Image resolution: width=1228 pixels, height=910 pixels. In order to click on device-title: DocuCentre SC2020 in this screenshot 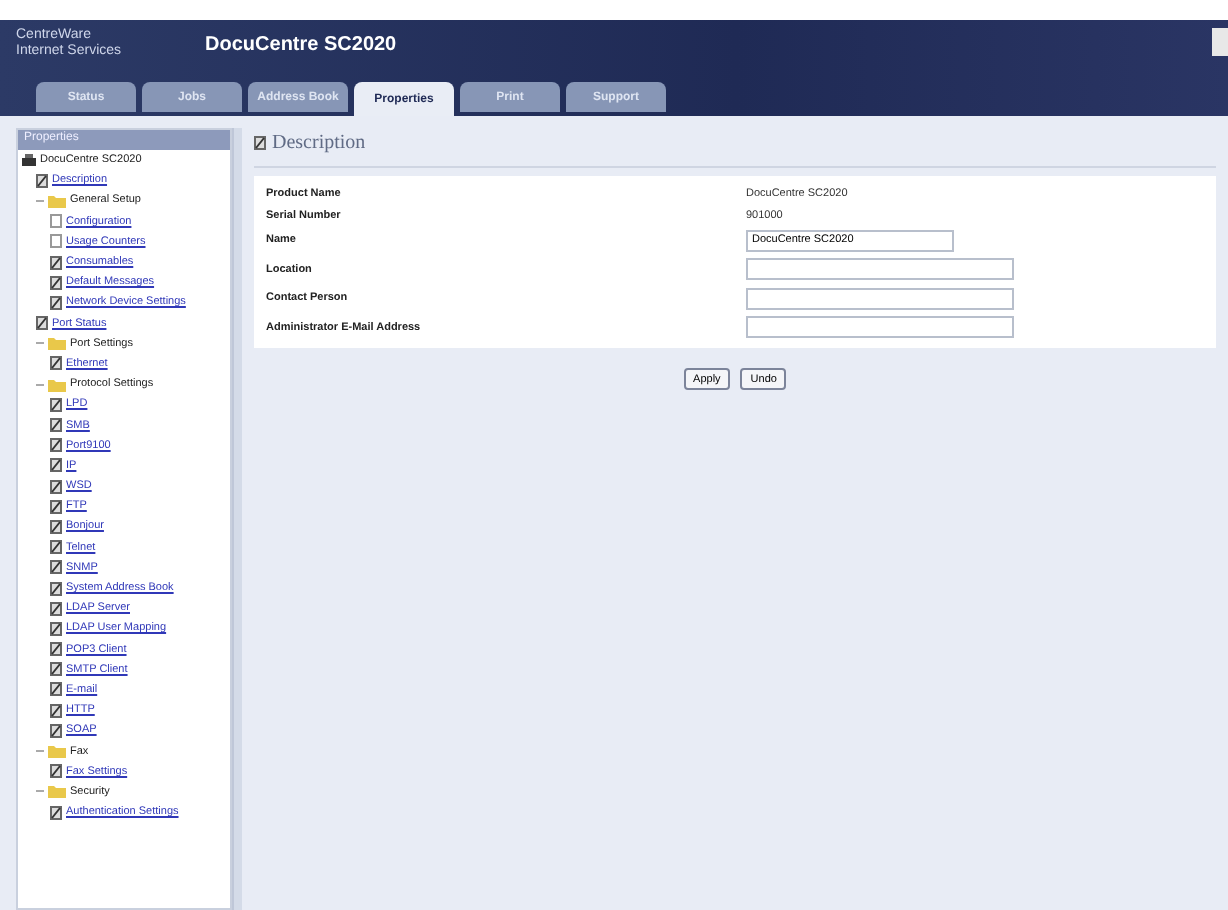, I will do `click(301, 45)`.